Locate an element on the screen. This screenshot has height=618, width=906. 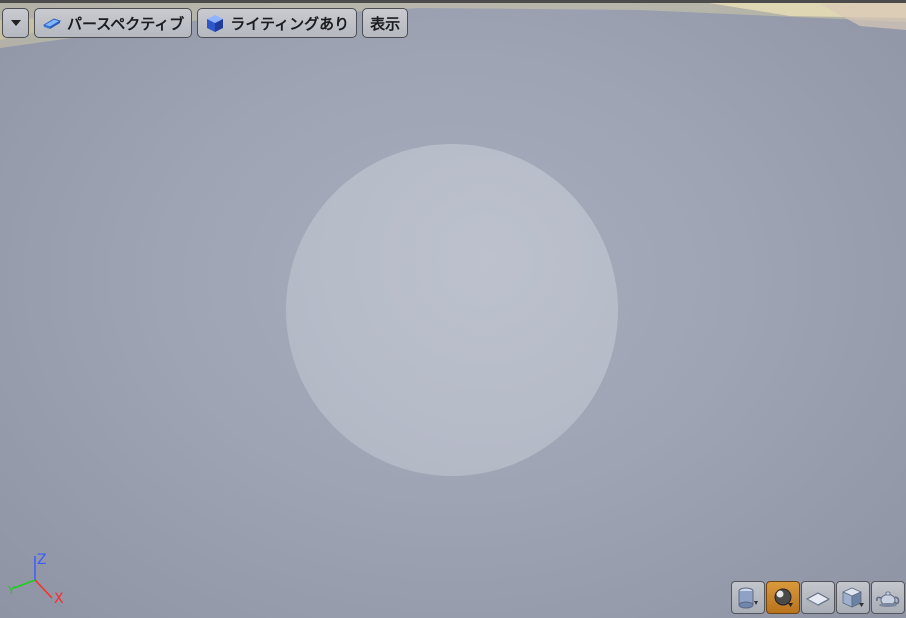
show-label: 表示 is located at coordinates (385, 23).